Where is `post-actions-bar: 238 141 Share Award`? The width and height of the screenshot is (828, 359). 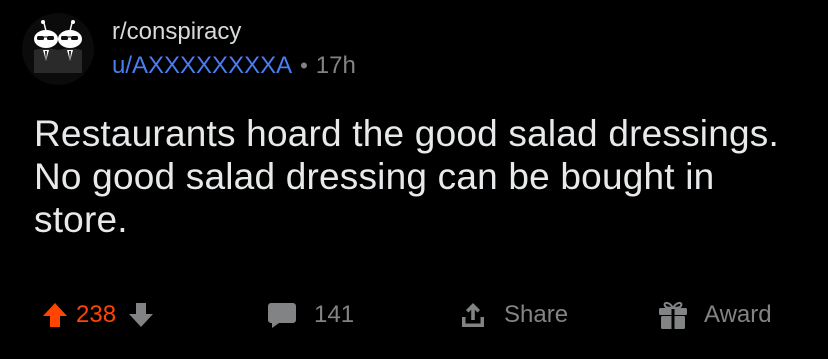
post-actions-bar: 238 141 Share Award is located at coordinates (414, 315).